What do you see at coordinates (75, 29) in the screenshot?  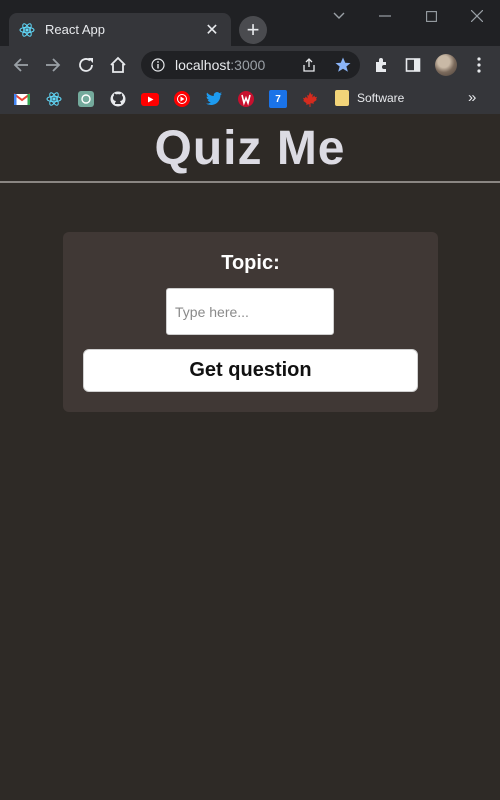 I see `tab-title: React App` at bounding box center [75, 29].